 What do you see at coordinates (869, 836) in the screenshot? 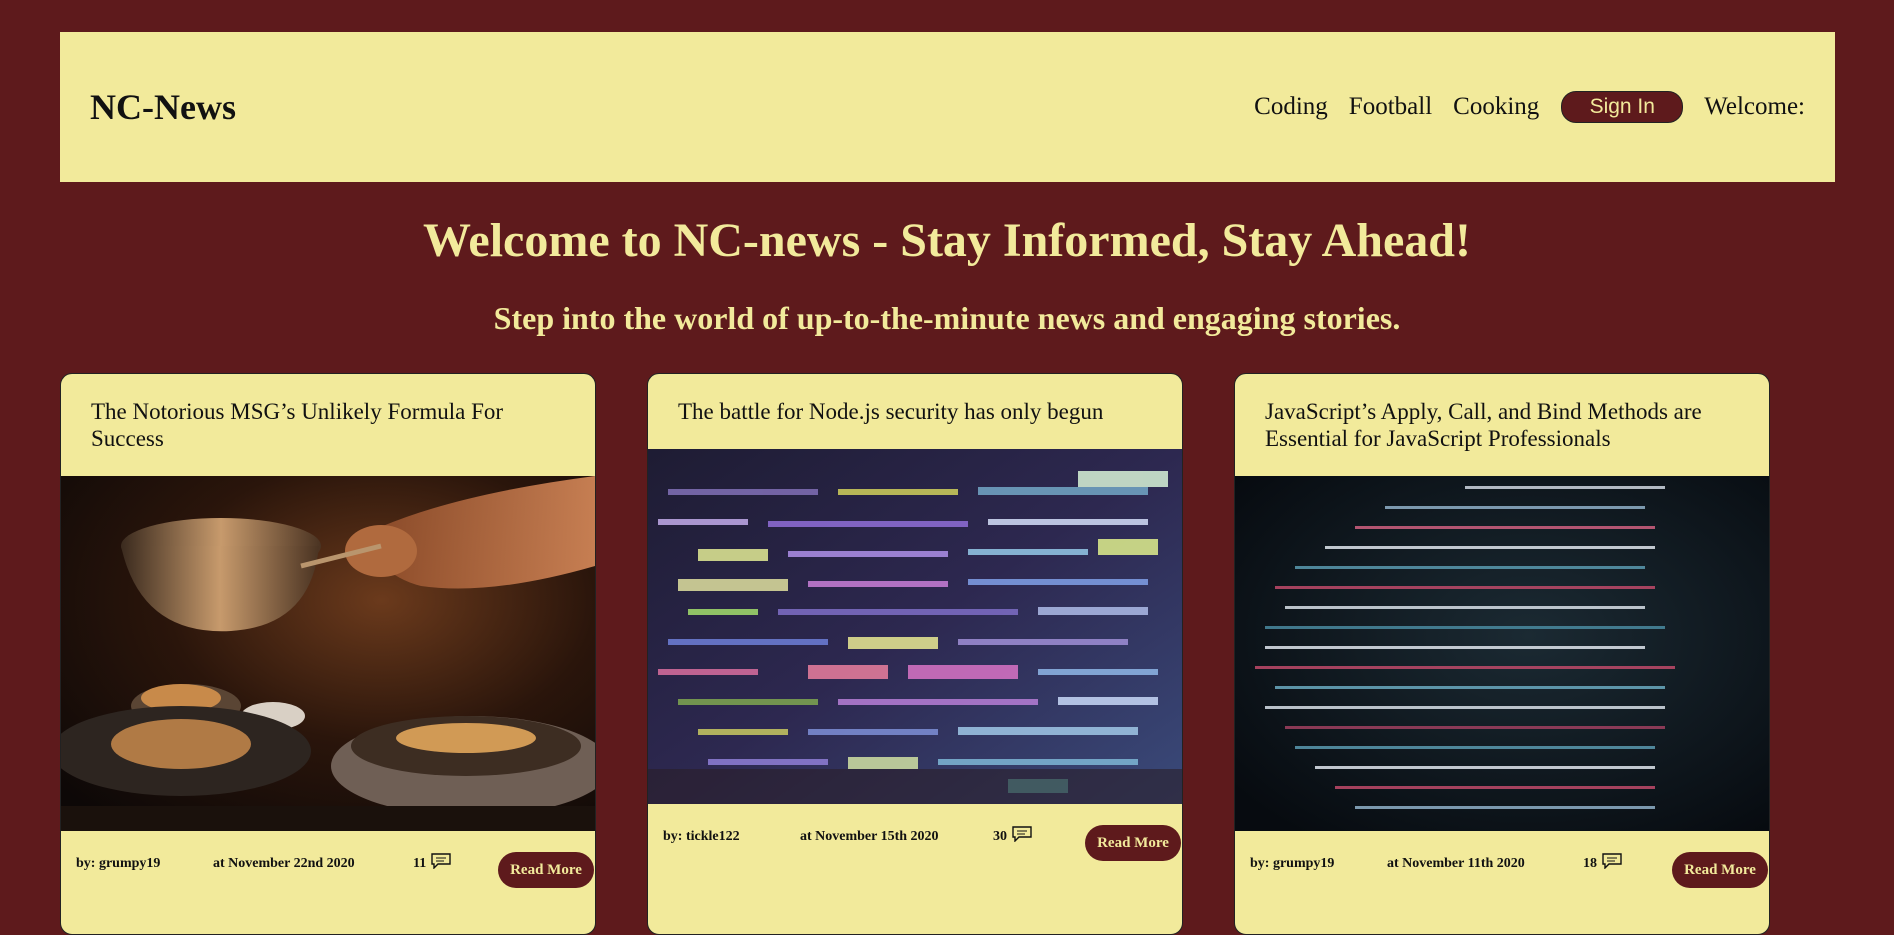
I see `article-date: at November 15th 2020` at bounding box center [869, 836].